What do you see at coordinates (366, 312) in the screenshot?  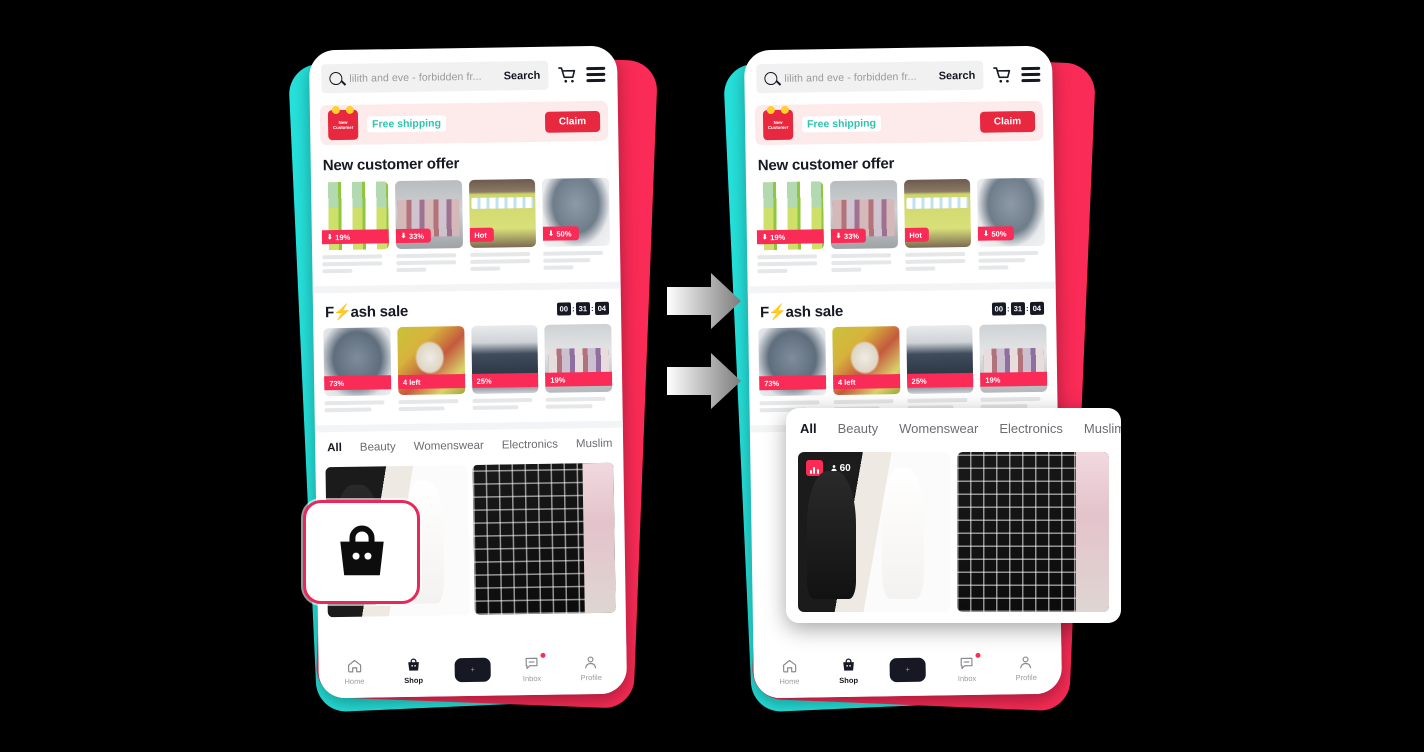 I see `flash-sale-title: F ⚡ ash sale` at bounding box center [366, 312].